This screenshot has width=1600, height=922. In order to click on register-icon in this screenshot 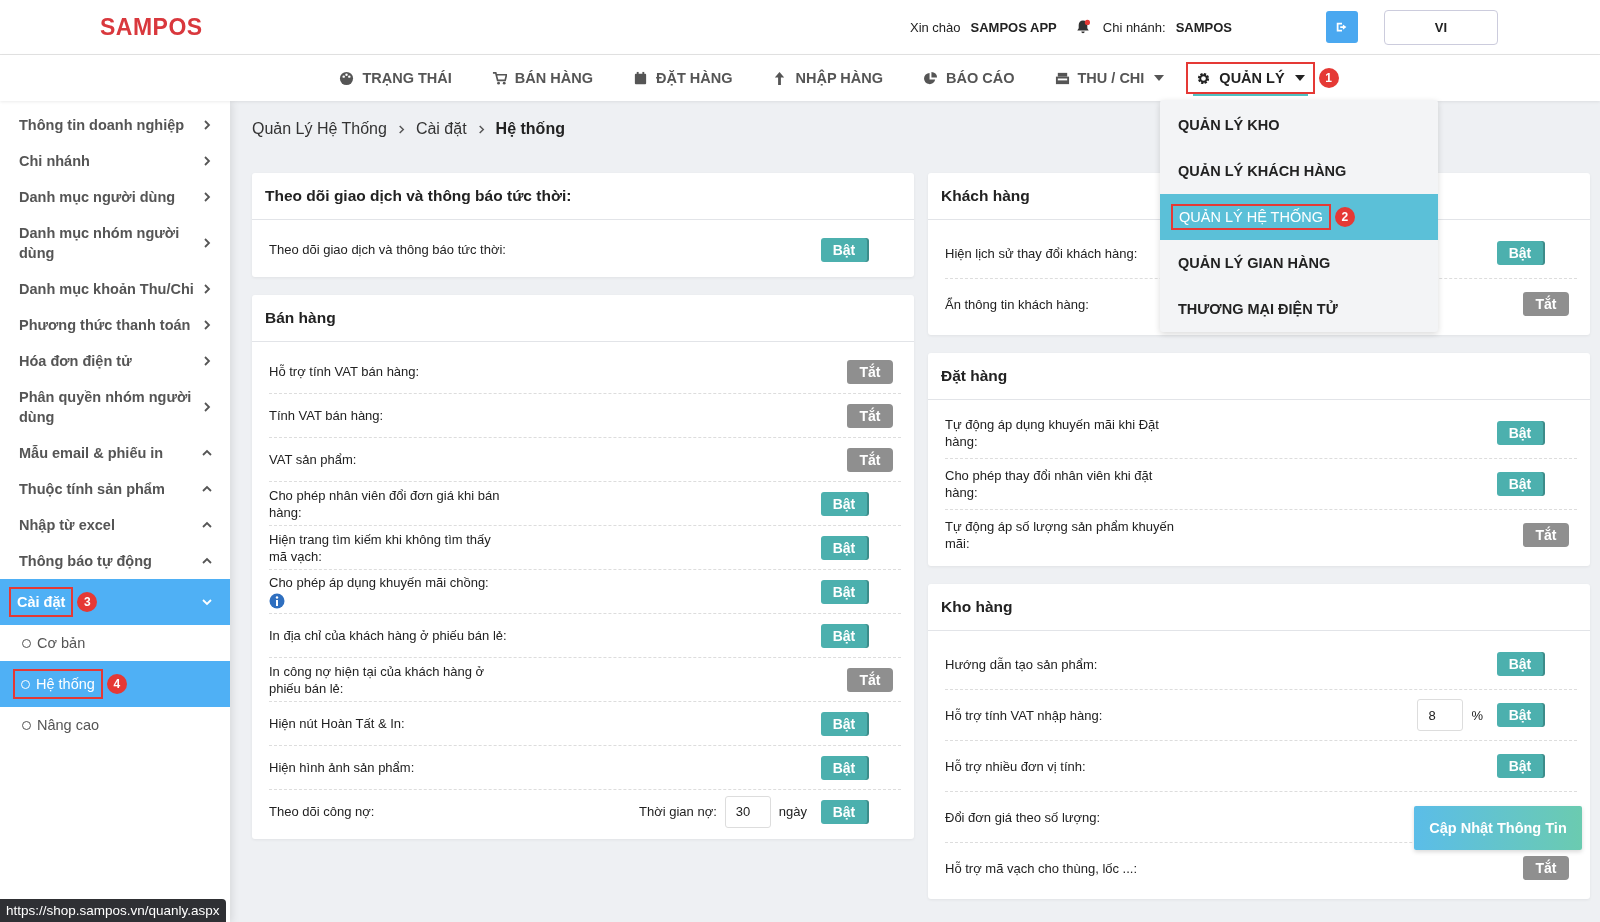, I will do `click(1062, 78)`.